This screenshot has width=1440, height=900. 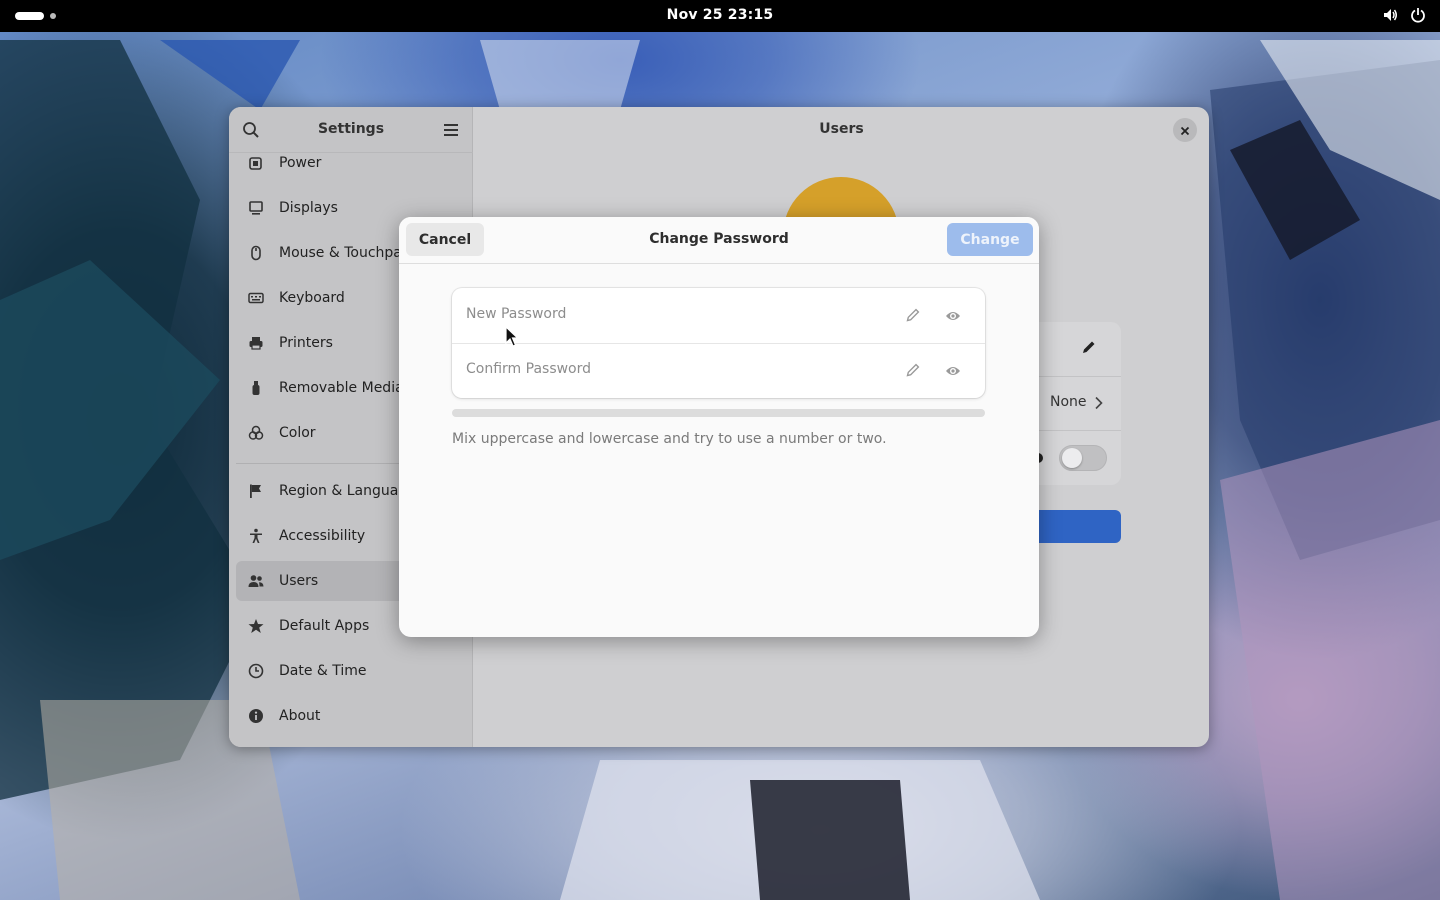 What do you see at coordinates (256, 343) in the screenshot?
I see `printer-icon` at bounding box center [256, 343].